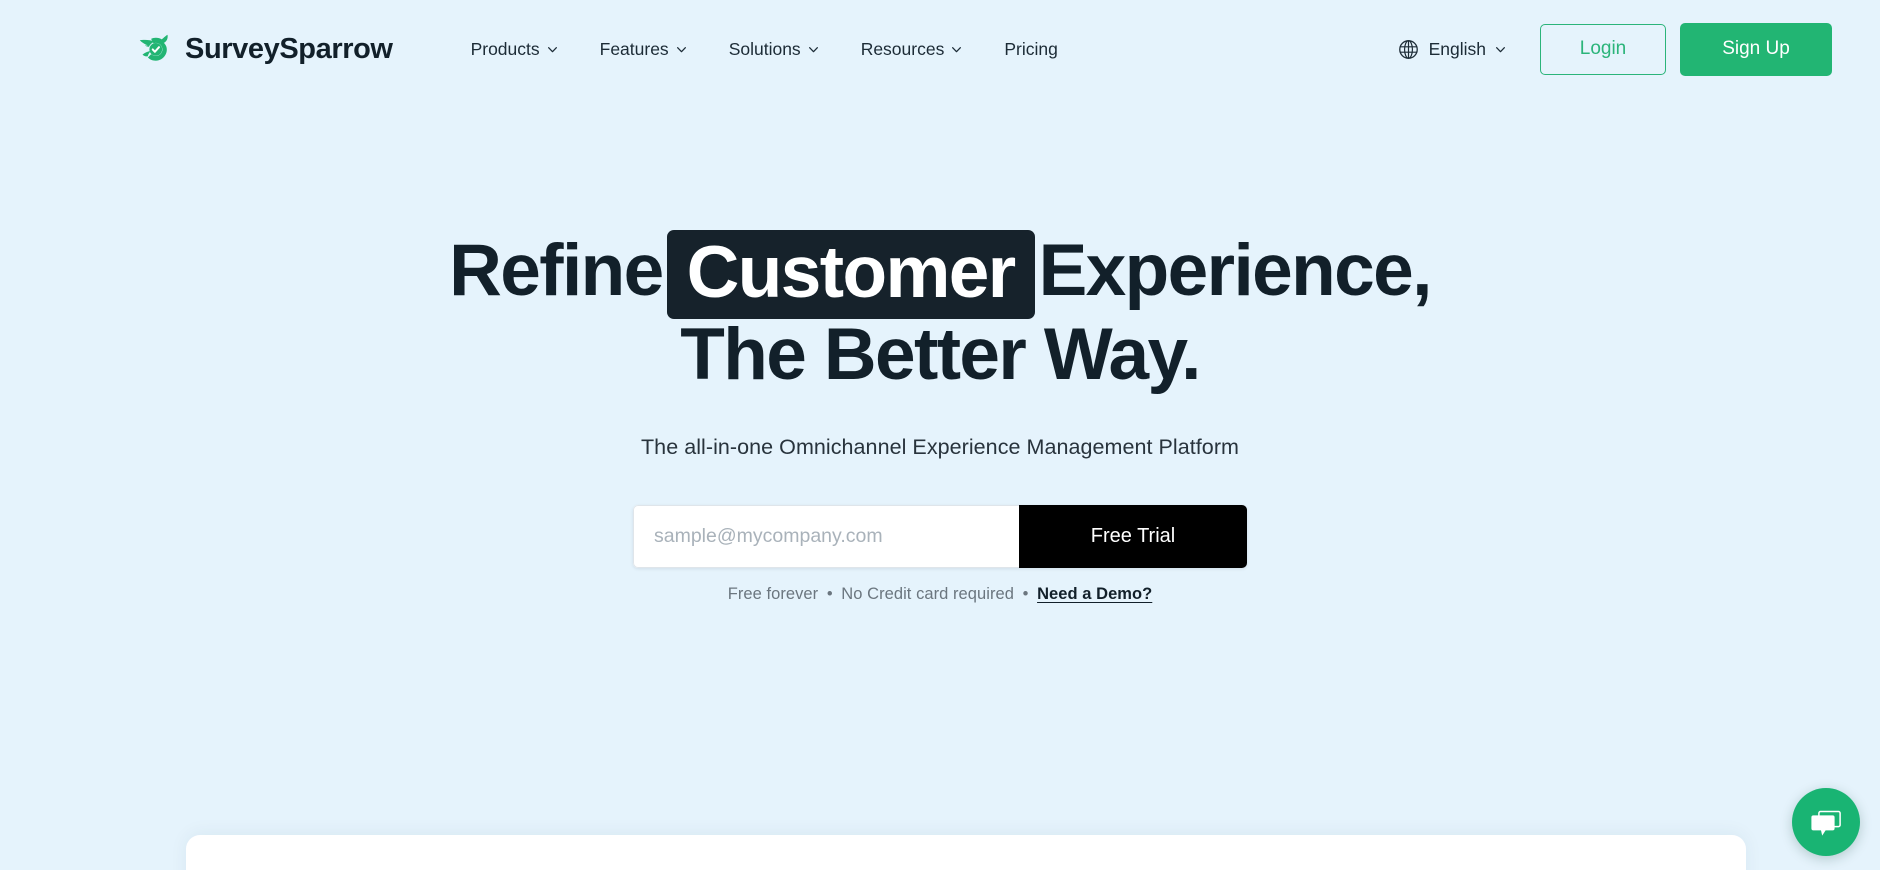 The image size is (1880, 870). What do you see at coordinates (505, 48) in the screenshot?
I see `nav-item-label: Products` at bounding box center [505, 48].